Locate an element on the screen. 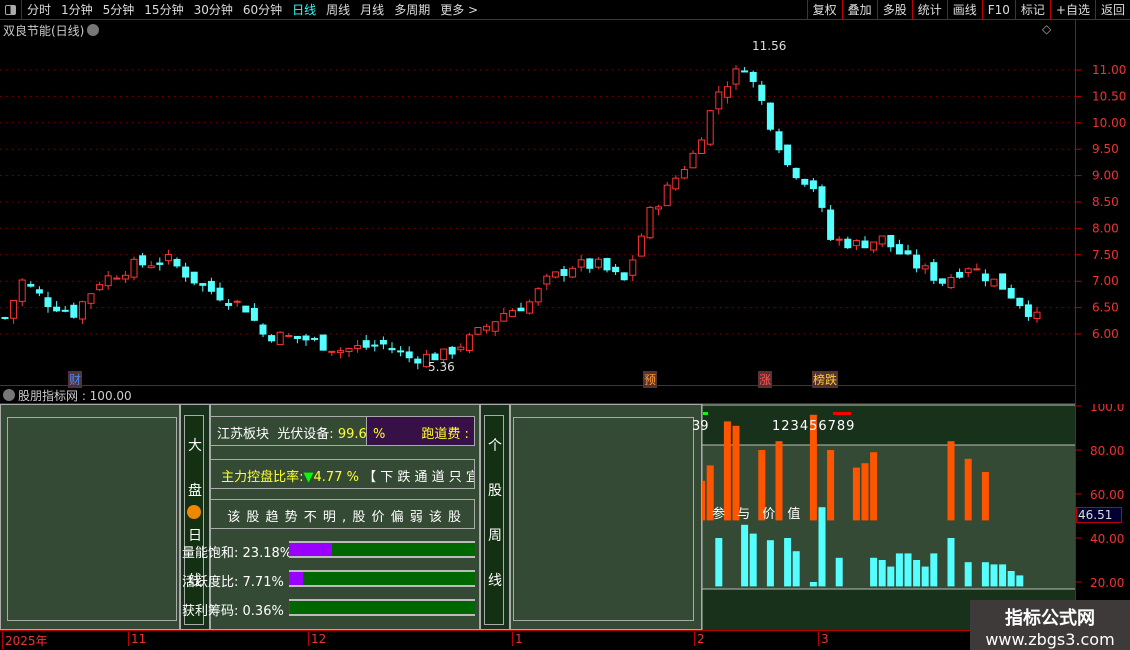 The width and height of the screenshot is (1130, 650). metric-label: 量能饱和: 23.18% is located at coordinates (237, 553).